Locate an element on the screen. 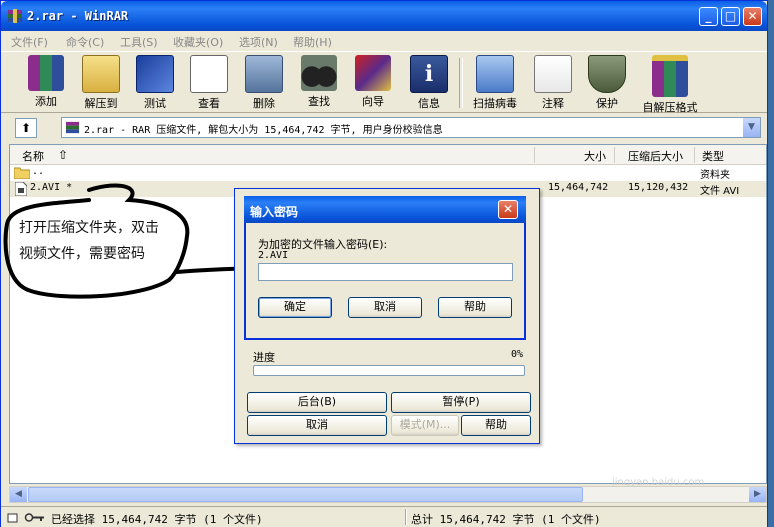 This screenshot has height=527, width=774. toolbar-info-button: i 信息 is located at coordinates (429, 83).